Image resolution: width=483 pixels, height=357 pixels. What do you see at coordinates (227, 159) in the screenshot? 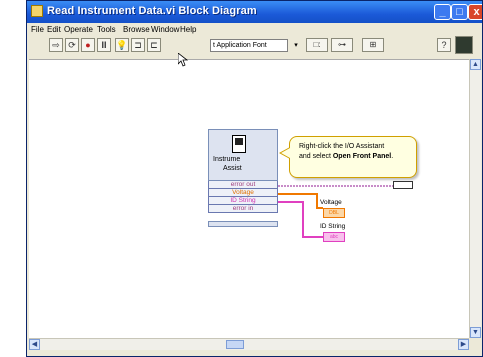
I see `express-vi-label-1: Instrume` at bounding box center [227, 159].